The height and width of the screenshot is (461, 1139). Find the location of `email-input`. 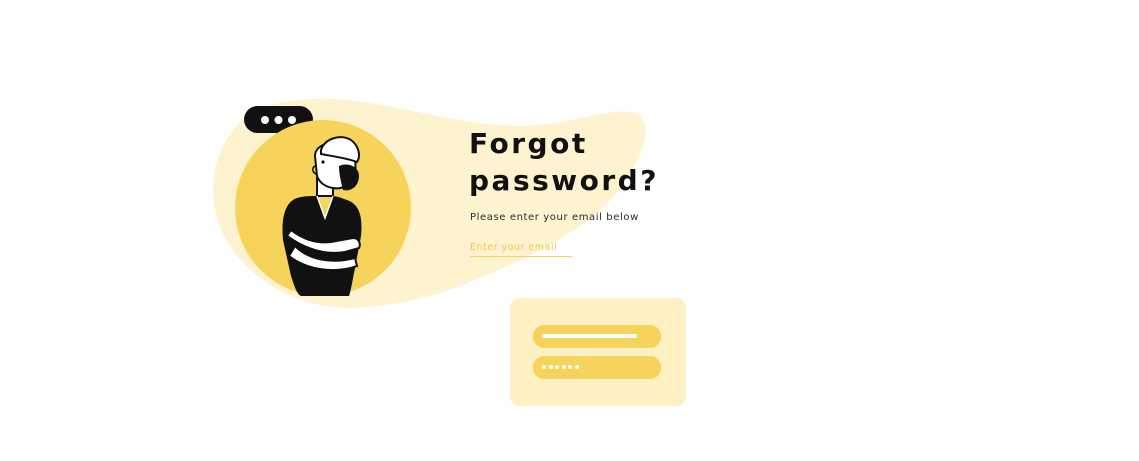

email-input is located at coordinates (521, 247).